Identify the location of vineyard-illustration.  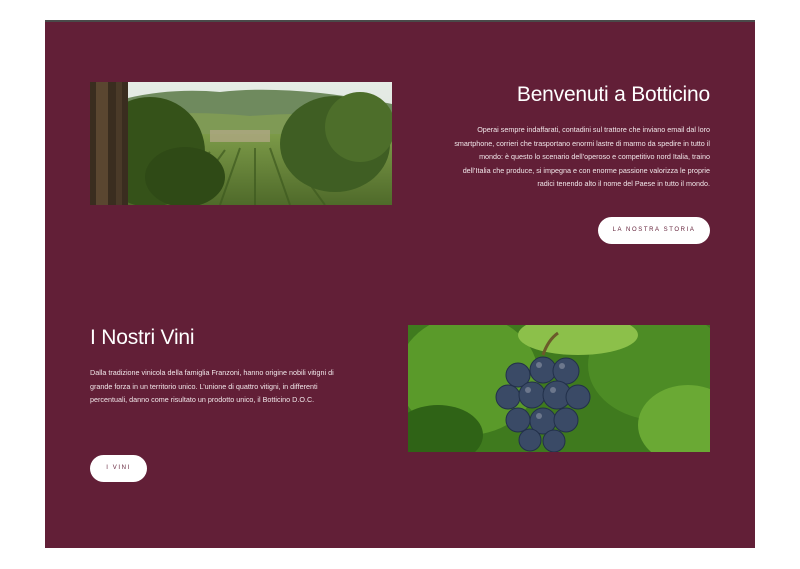
(241, 143).